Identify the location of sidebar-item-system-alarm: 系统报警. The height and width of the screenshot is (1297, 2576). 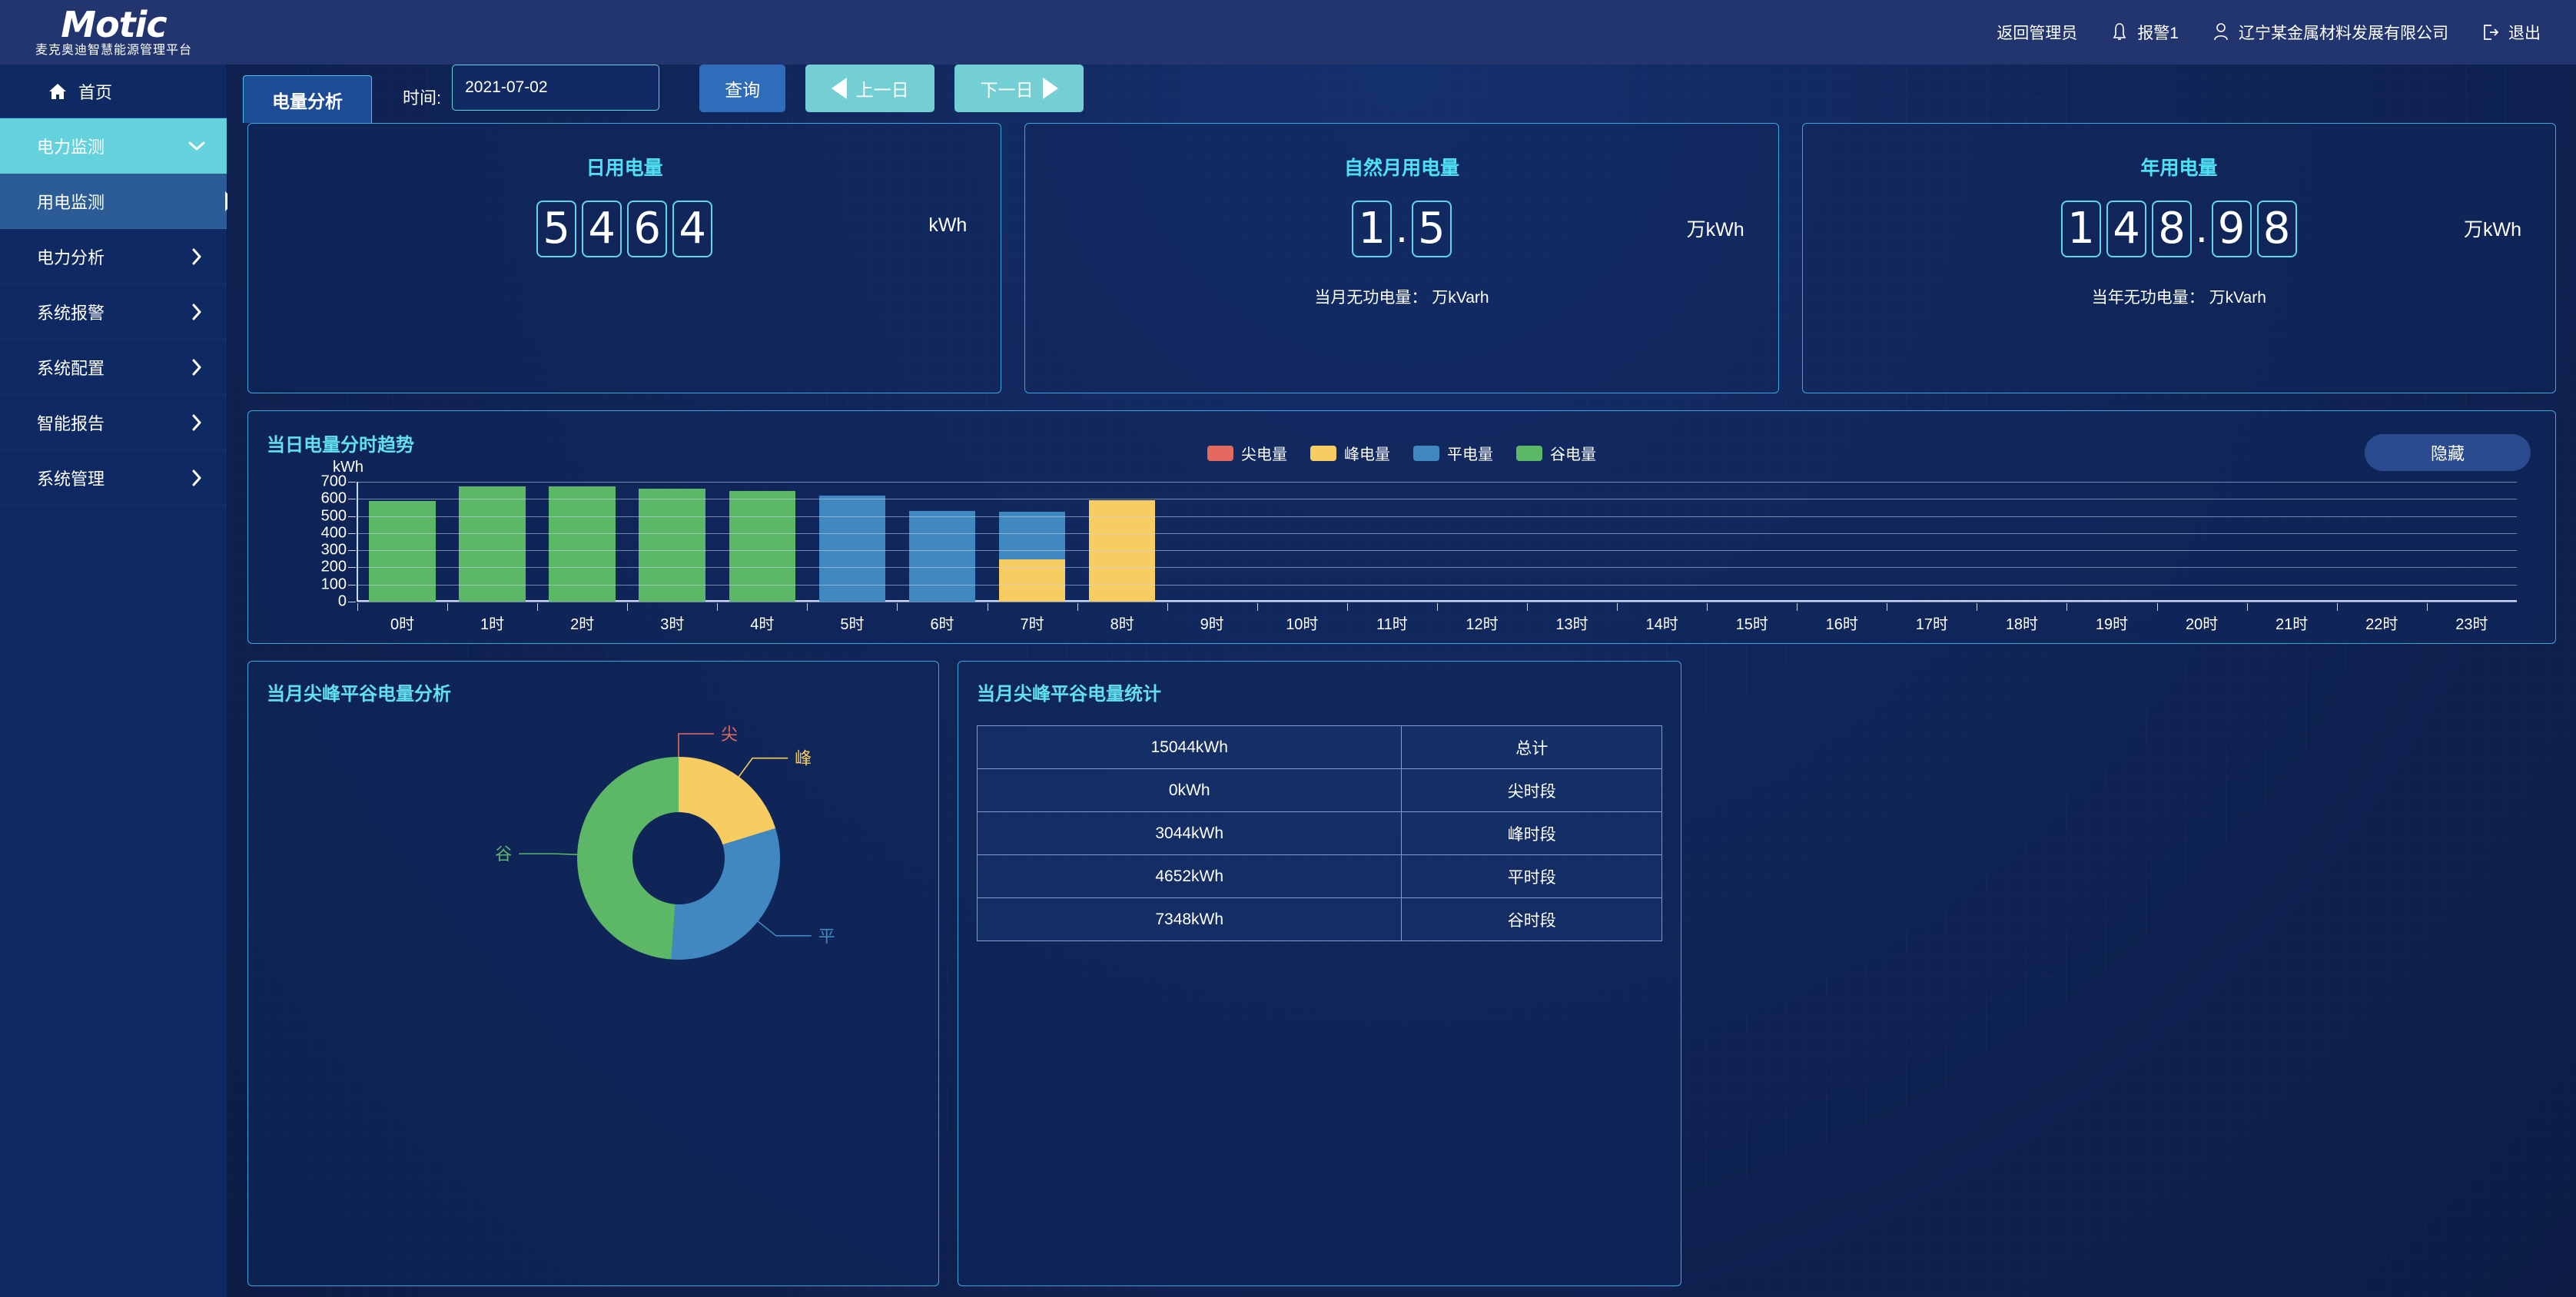
(114, 312).